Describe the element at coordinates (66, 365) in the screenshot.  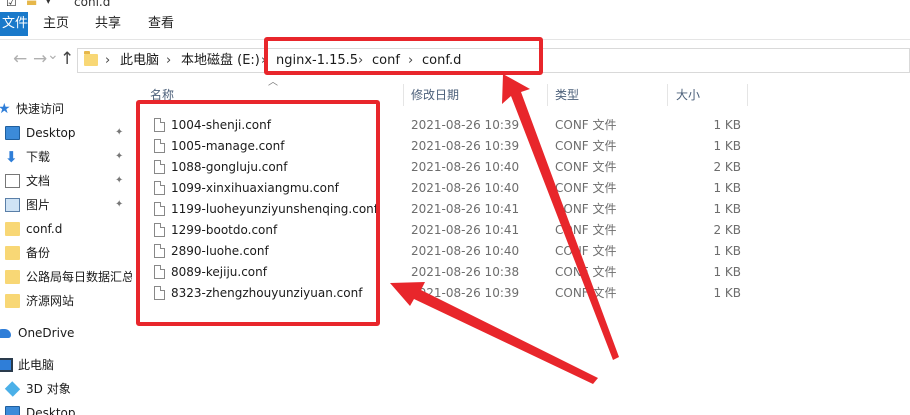
I see `nav-item-this-pc: 此电脑` at that location.